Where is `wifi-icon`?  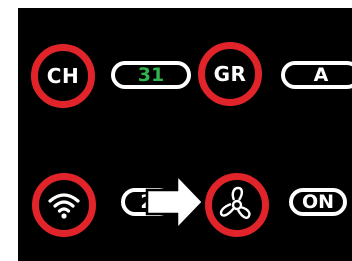
wifi-icon is located at coordinates (64, 206).